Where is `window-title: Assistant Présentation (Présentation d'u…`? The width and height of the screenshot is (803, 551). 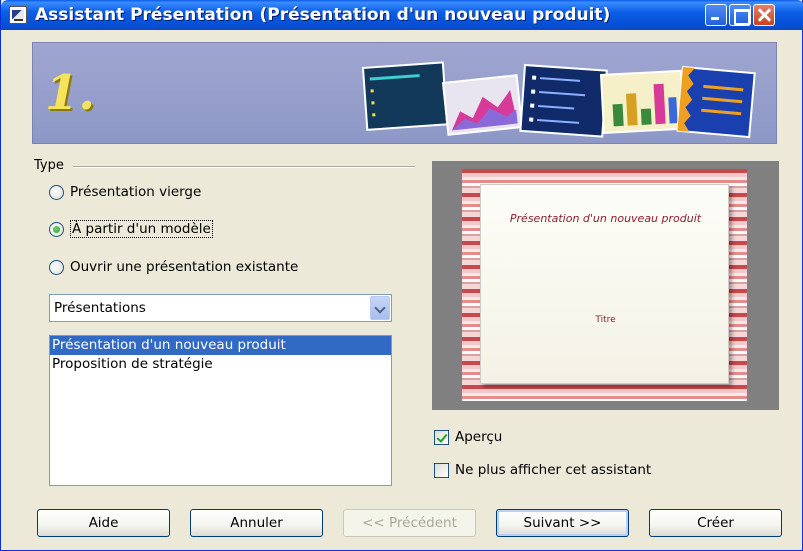 window-title: Assistant Présentation (Présentation d'u… is located at coordinates (323, 15).